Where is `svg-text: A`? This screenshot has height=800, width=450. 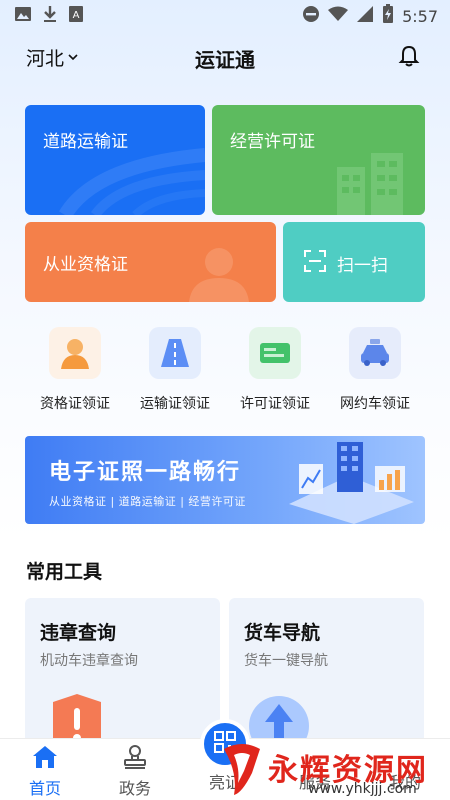
svg-text: A is located at coordinates (76, 15).